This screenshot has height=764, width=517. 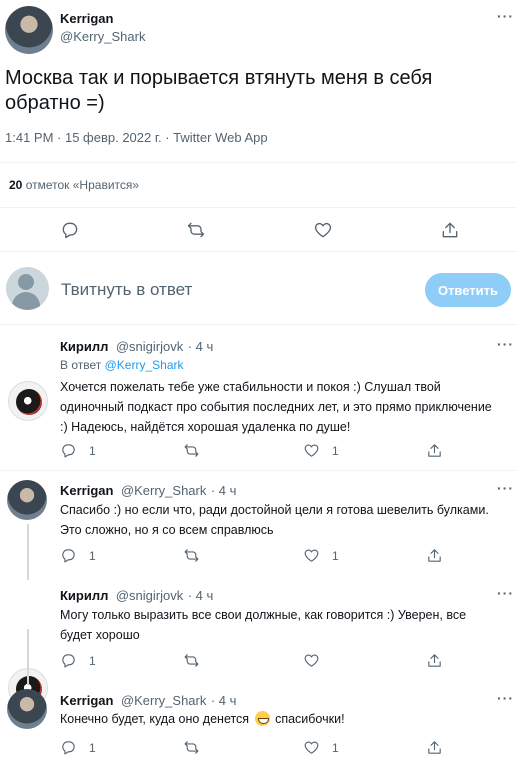 What do you see at coordinates (126, 290) in the screenshot?
I see `reply-input: Твитнуть в ответ` at bounding box center [126, 290].